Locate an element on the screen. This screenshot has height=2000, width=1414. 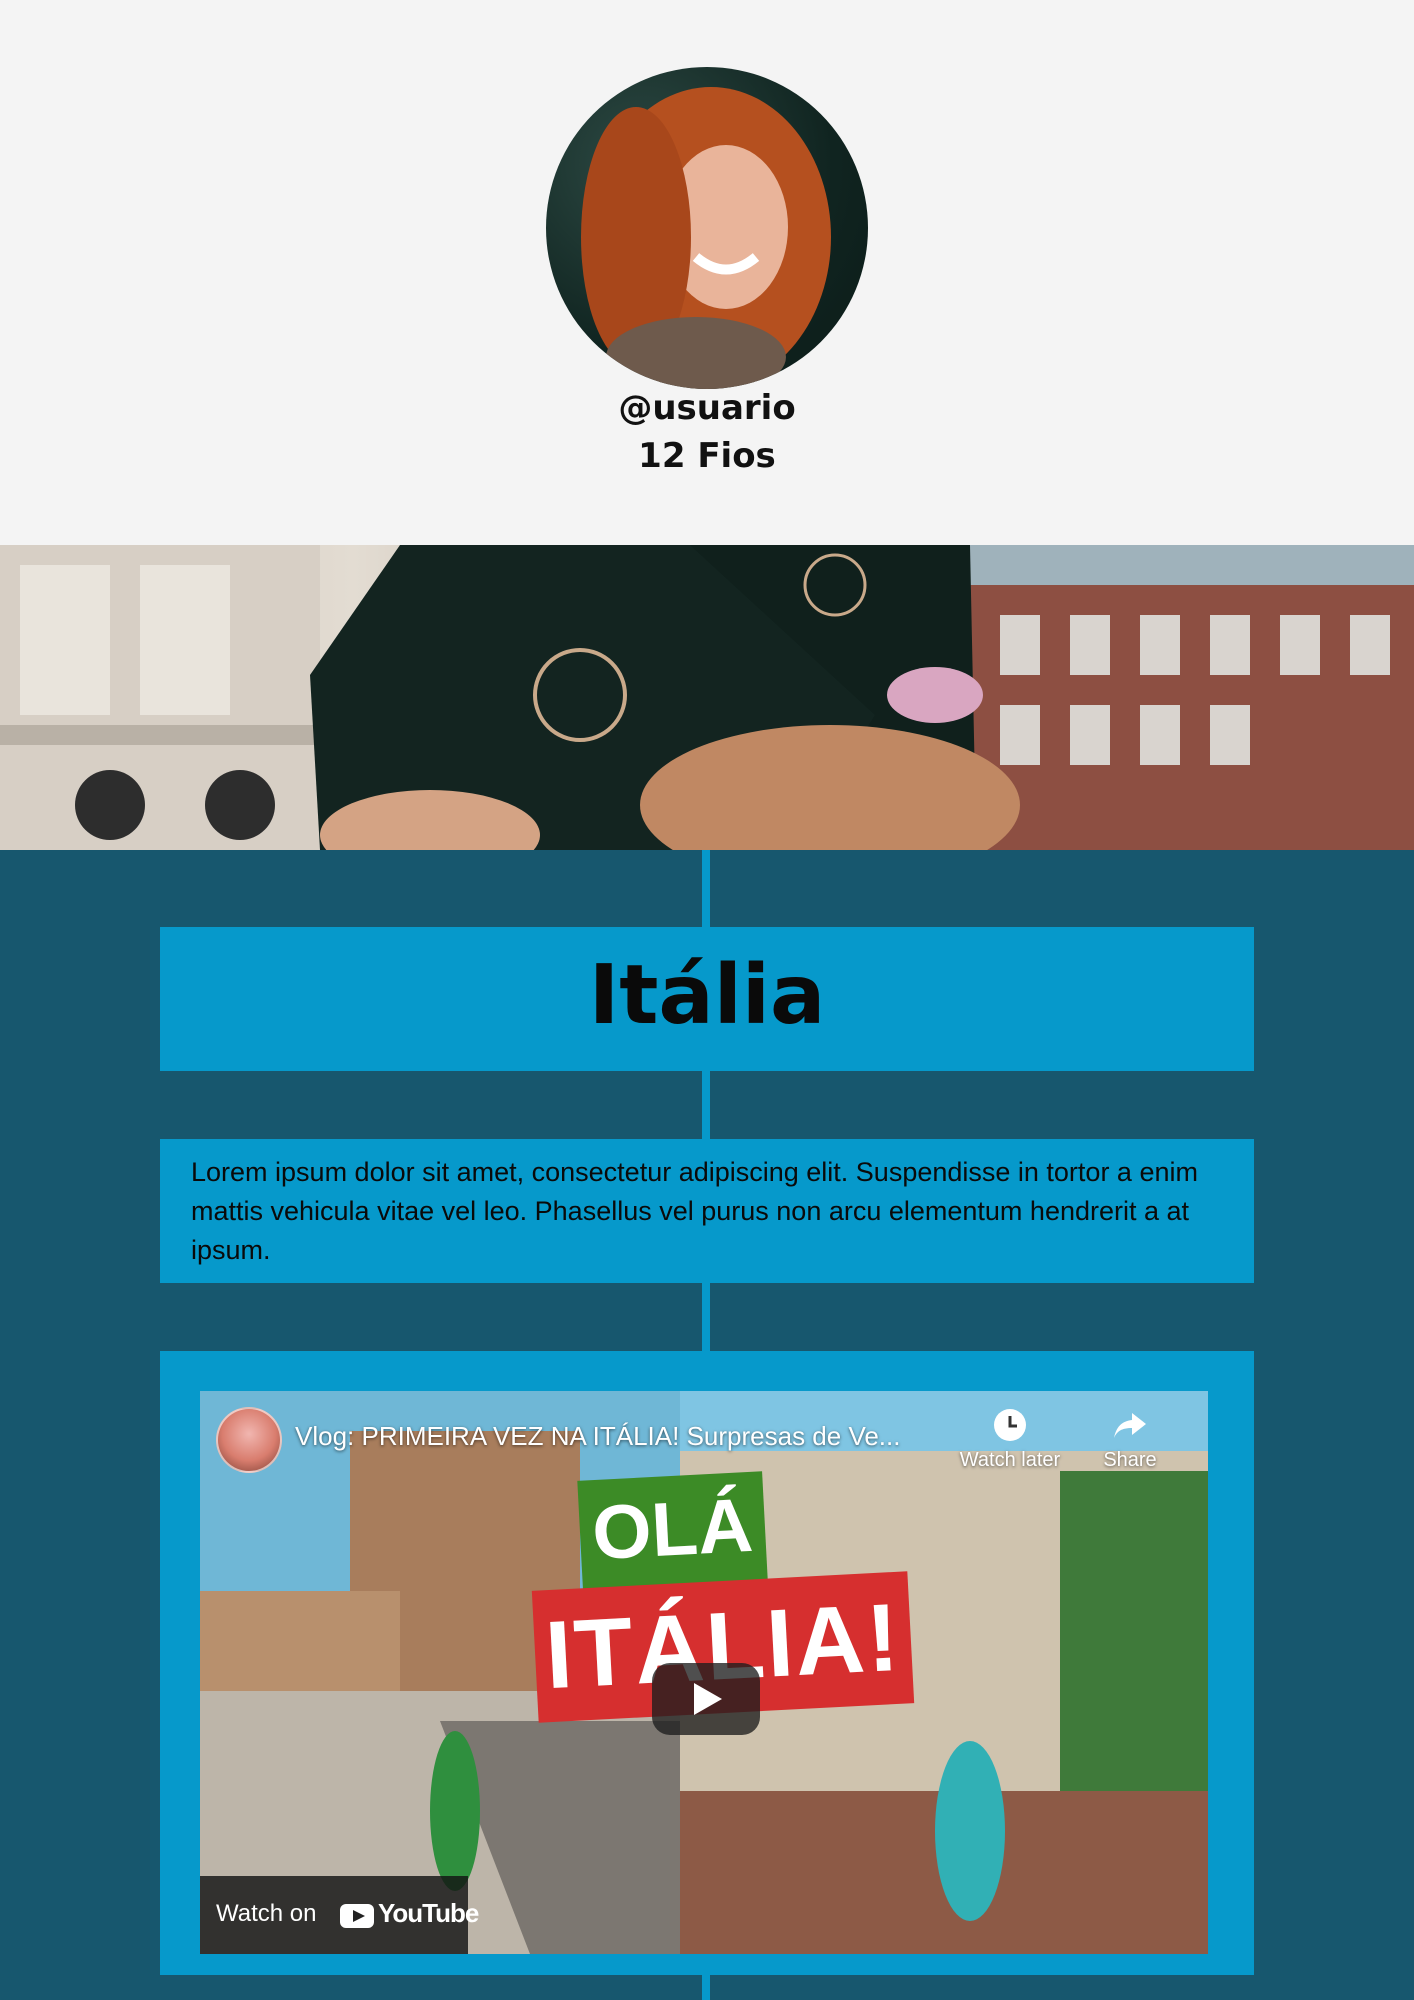
share-icon is located at coordinates (1130, 1425).